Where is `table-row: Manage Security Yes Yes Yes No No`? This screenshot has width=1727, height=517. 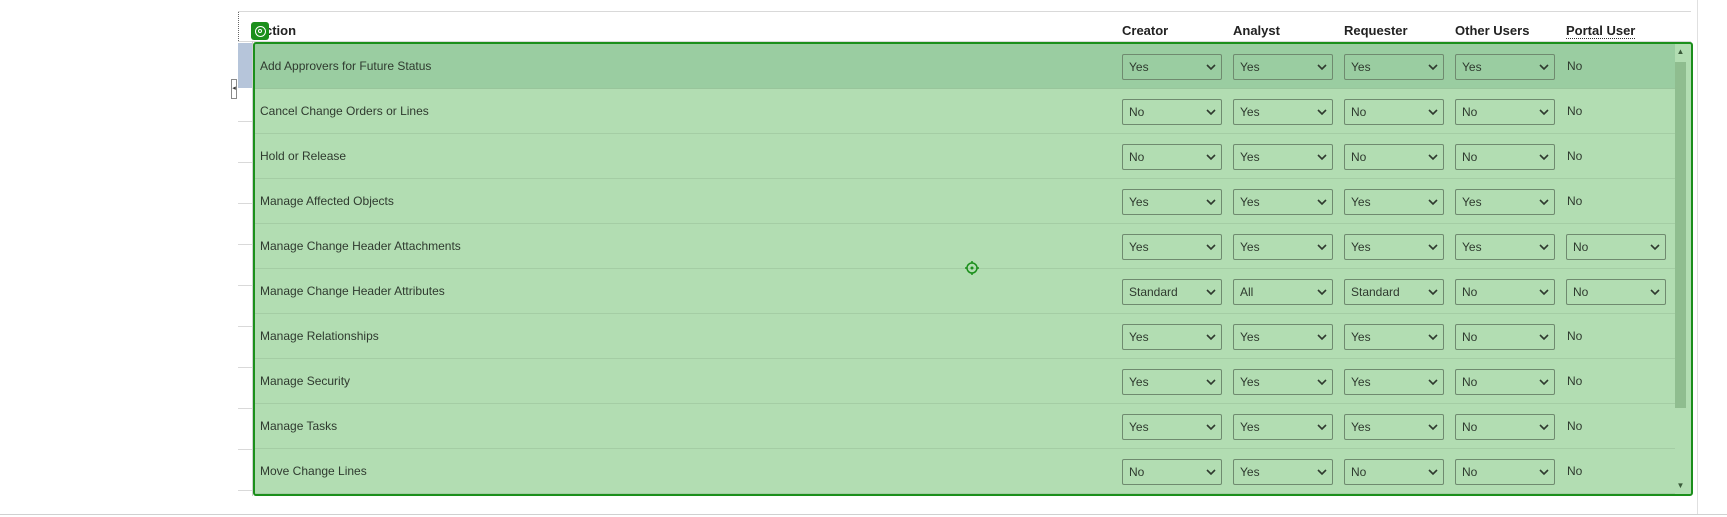 table-row: Manage Security Yes Yes Yes No No is located at coordinates (965, 381).